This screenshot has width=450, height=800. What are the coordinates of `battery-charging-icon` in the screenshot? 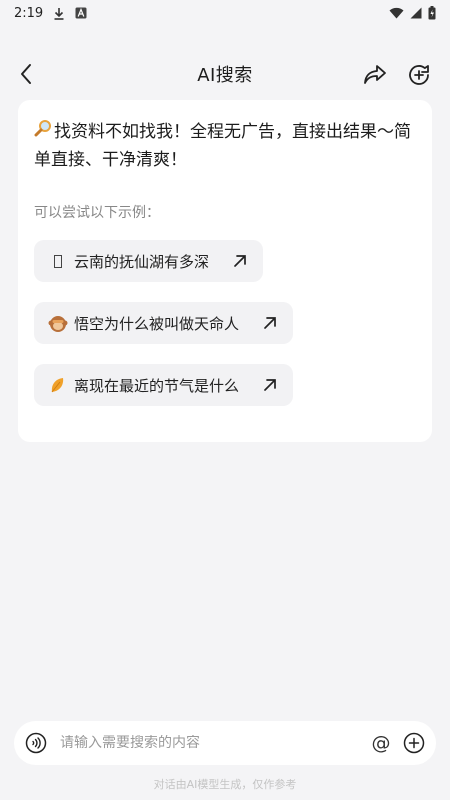 It's located at (432, 13).